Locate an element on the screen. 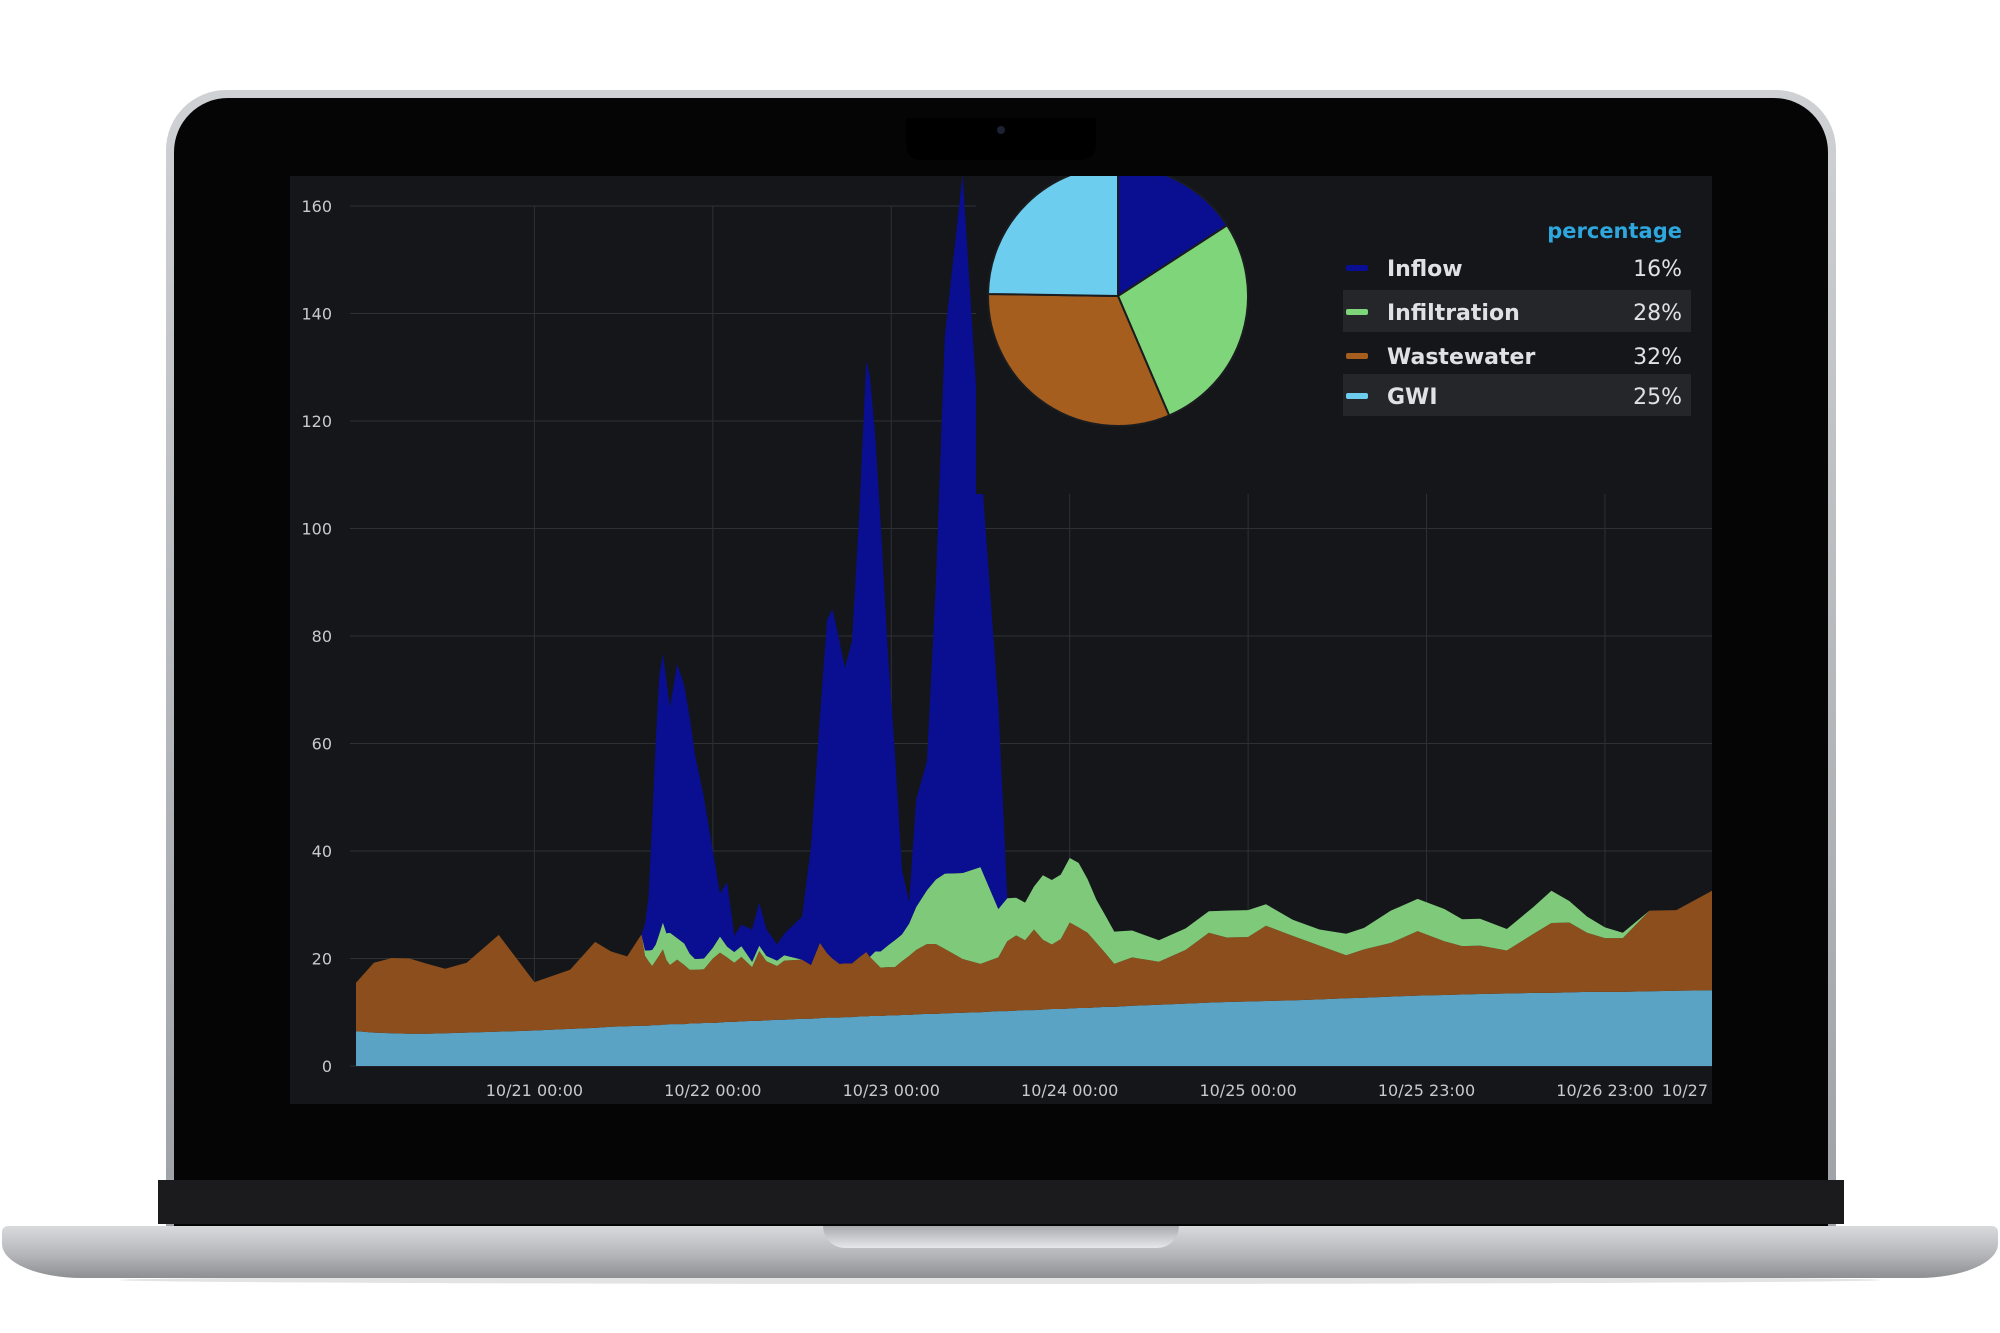 Image resolution: width=2000 pixels, height=1333 pixels. y-tick-label: 20 is located at coordinates (322, 959).